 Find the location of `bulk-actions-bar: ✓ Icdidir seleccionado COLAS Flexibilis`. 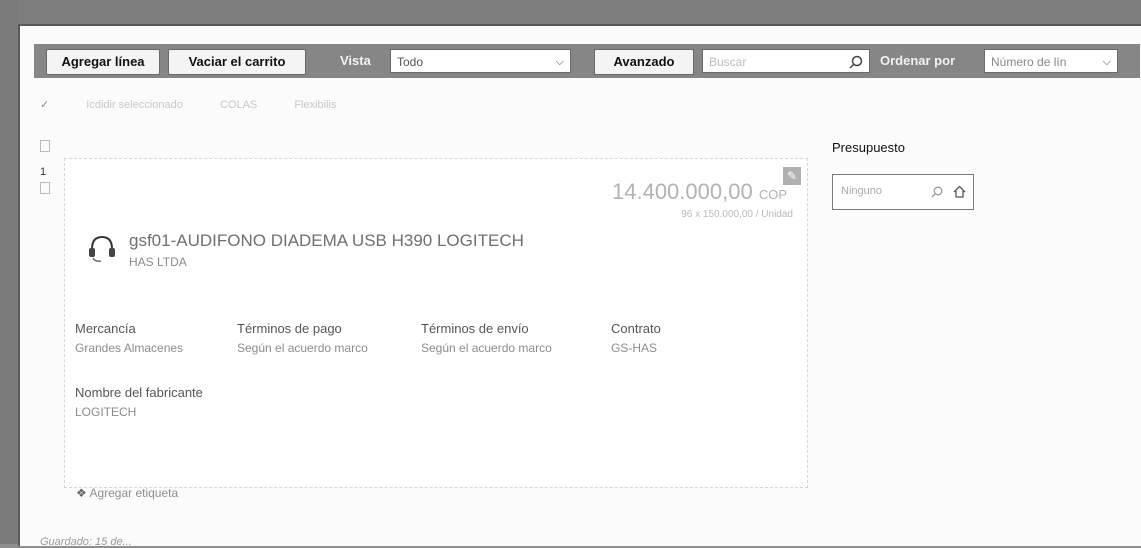

bulk-actions-bar: ✓ Icdidir seleccionado COLAS Flexibilis is located at coordinates (205, 104).